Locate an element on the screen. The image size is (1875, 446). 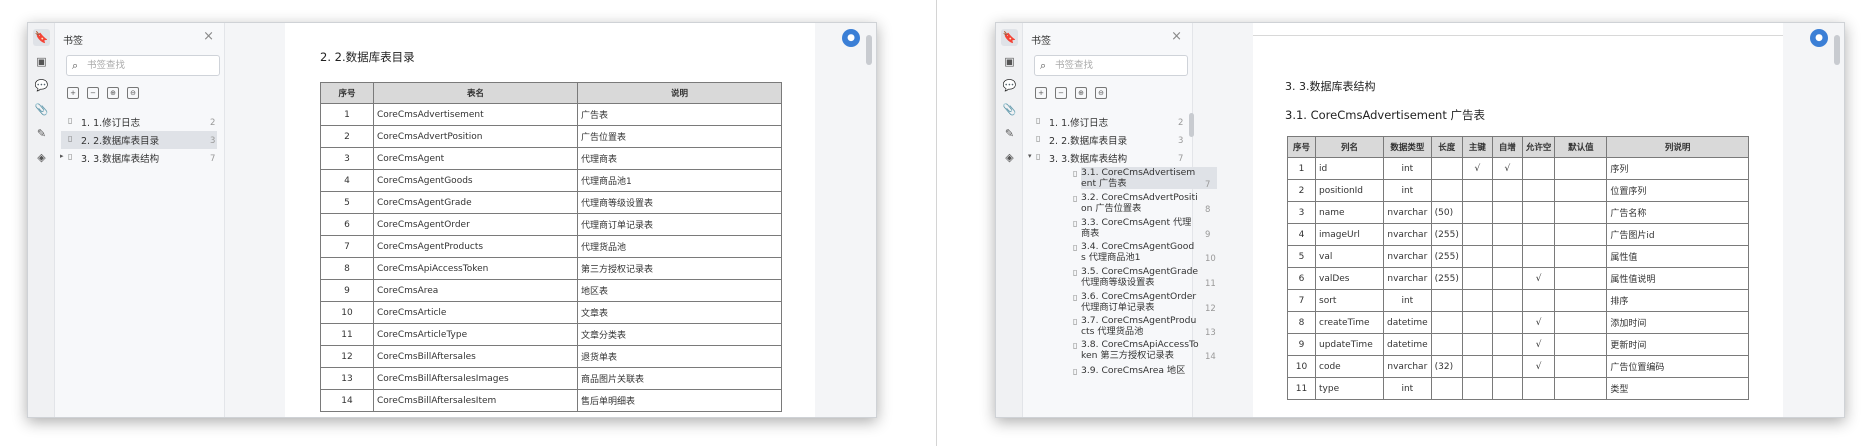
table-cell: CoreCmsAgentGrade is located at coordinates (475, 202).